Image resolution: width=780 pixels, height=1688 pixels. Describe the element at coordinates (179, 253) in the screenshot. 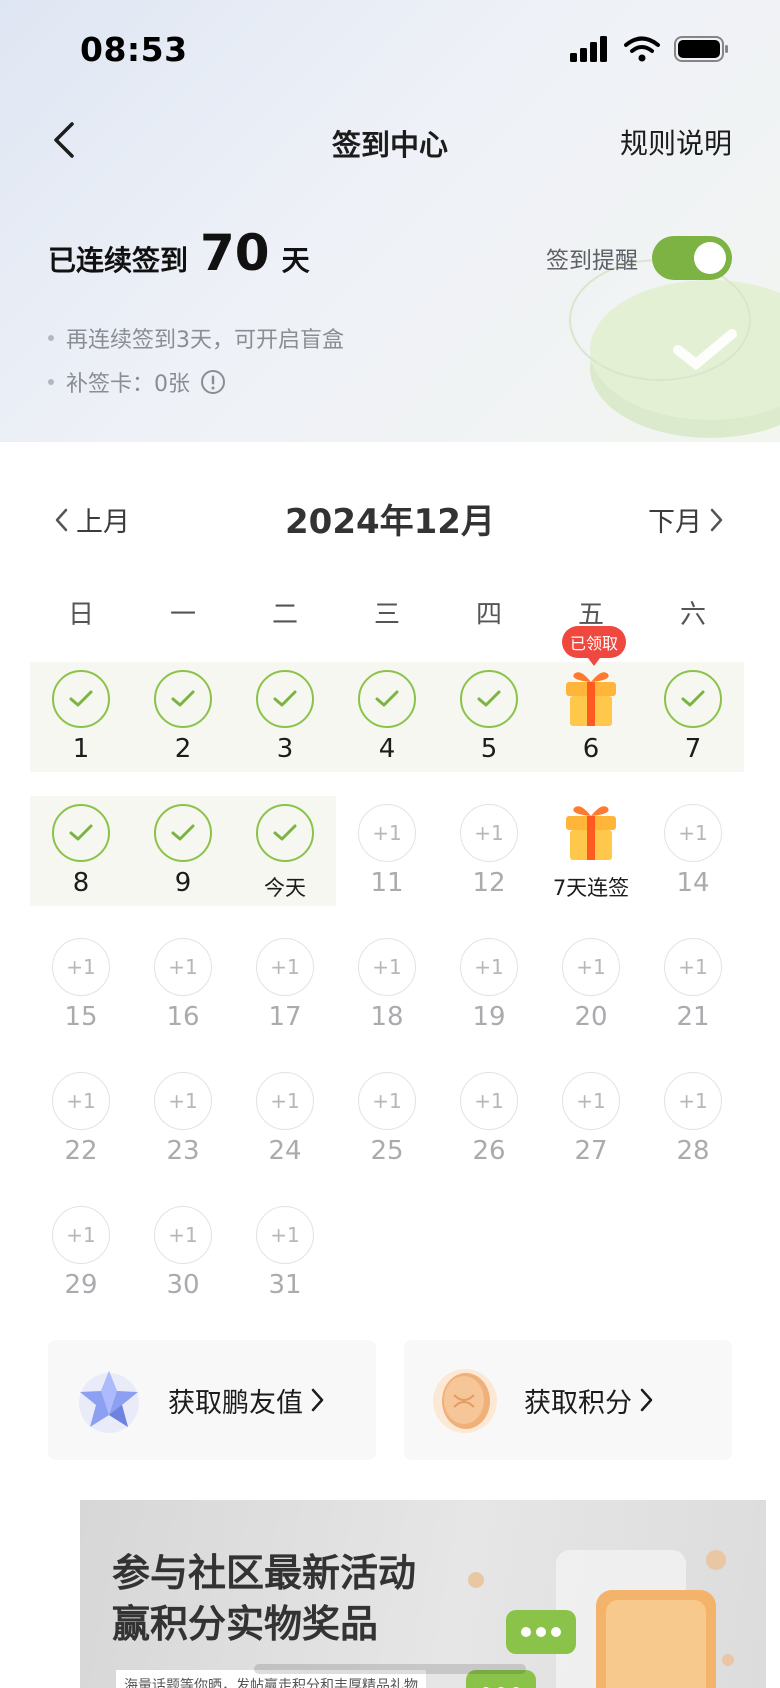

I see `streak-summary: 已连续签到 70 天` at that location.